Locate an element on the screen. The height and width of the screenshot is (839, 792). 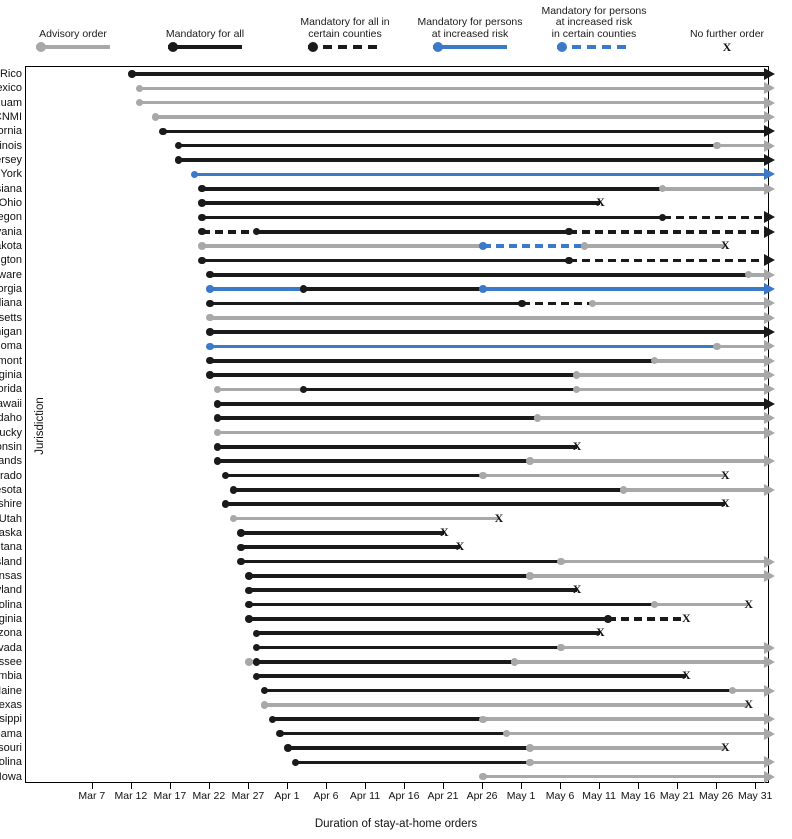
timeline-row: Mississippi is located at coordinates (387, 719).